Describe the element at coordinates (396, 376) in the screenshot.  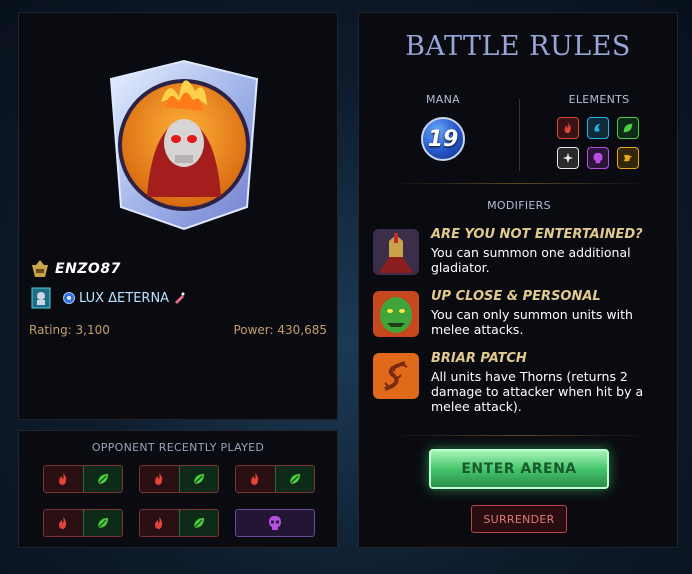
I see `thorns-icon` at that location.